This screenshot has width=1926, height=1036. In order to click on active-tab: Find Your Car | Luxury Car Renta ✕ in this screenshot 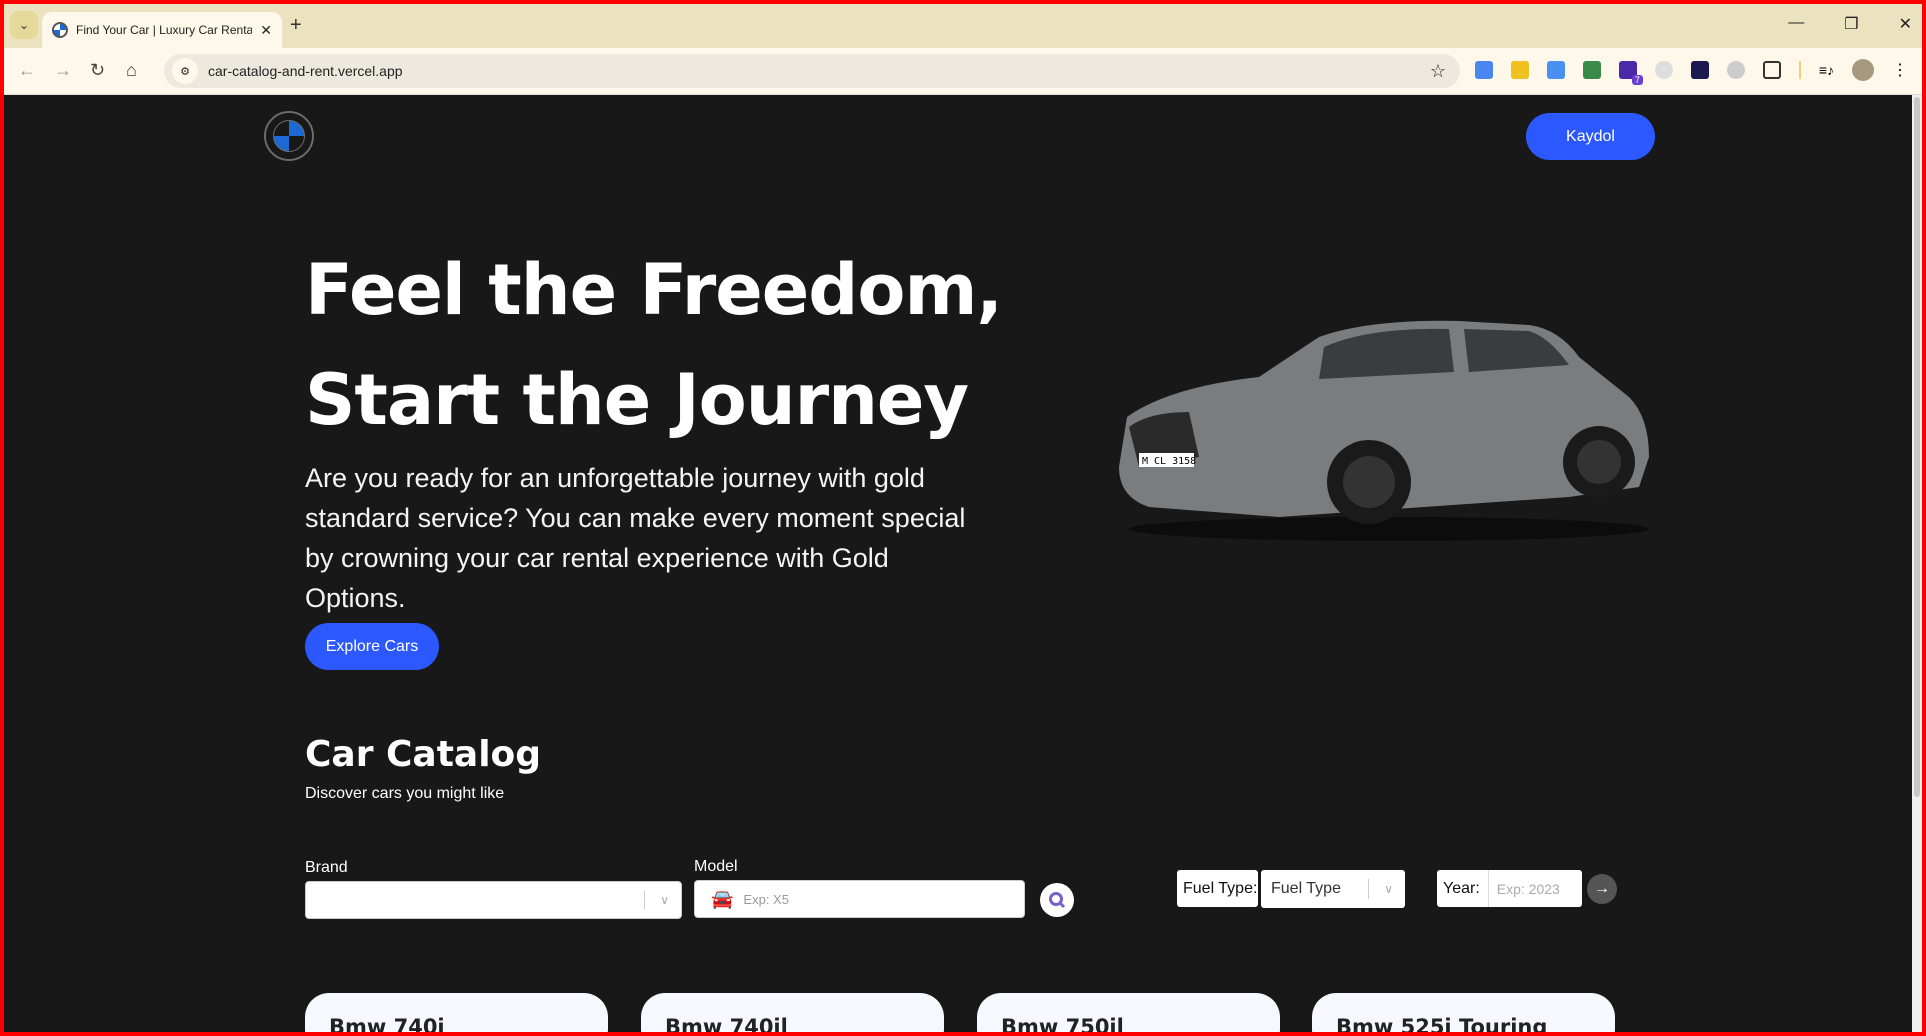, I will do `click(162, 30)`.